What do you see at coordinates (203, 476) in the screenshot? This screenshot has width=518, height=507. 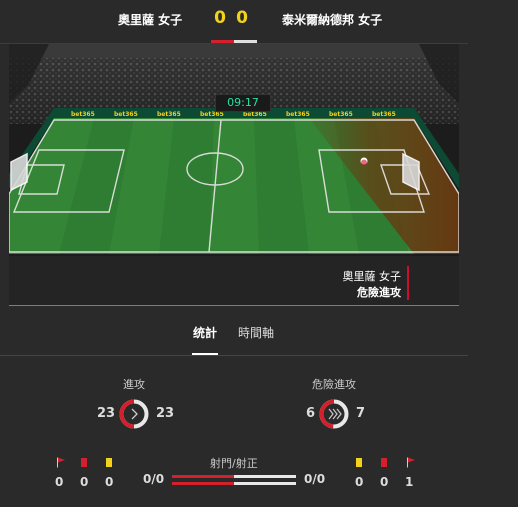 I see `shots-home-bar` at bounding box center [203, 476].